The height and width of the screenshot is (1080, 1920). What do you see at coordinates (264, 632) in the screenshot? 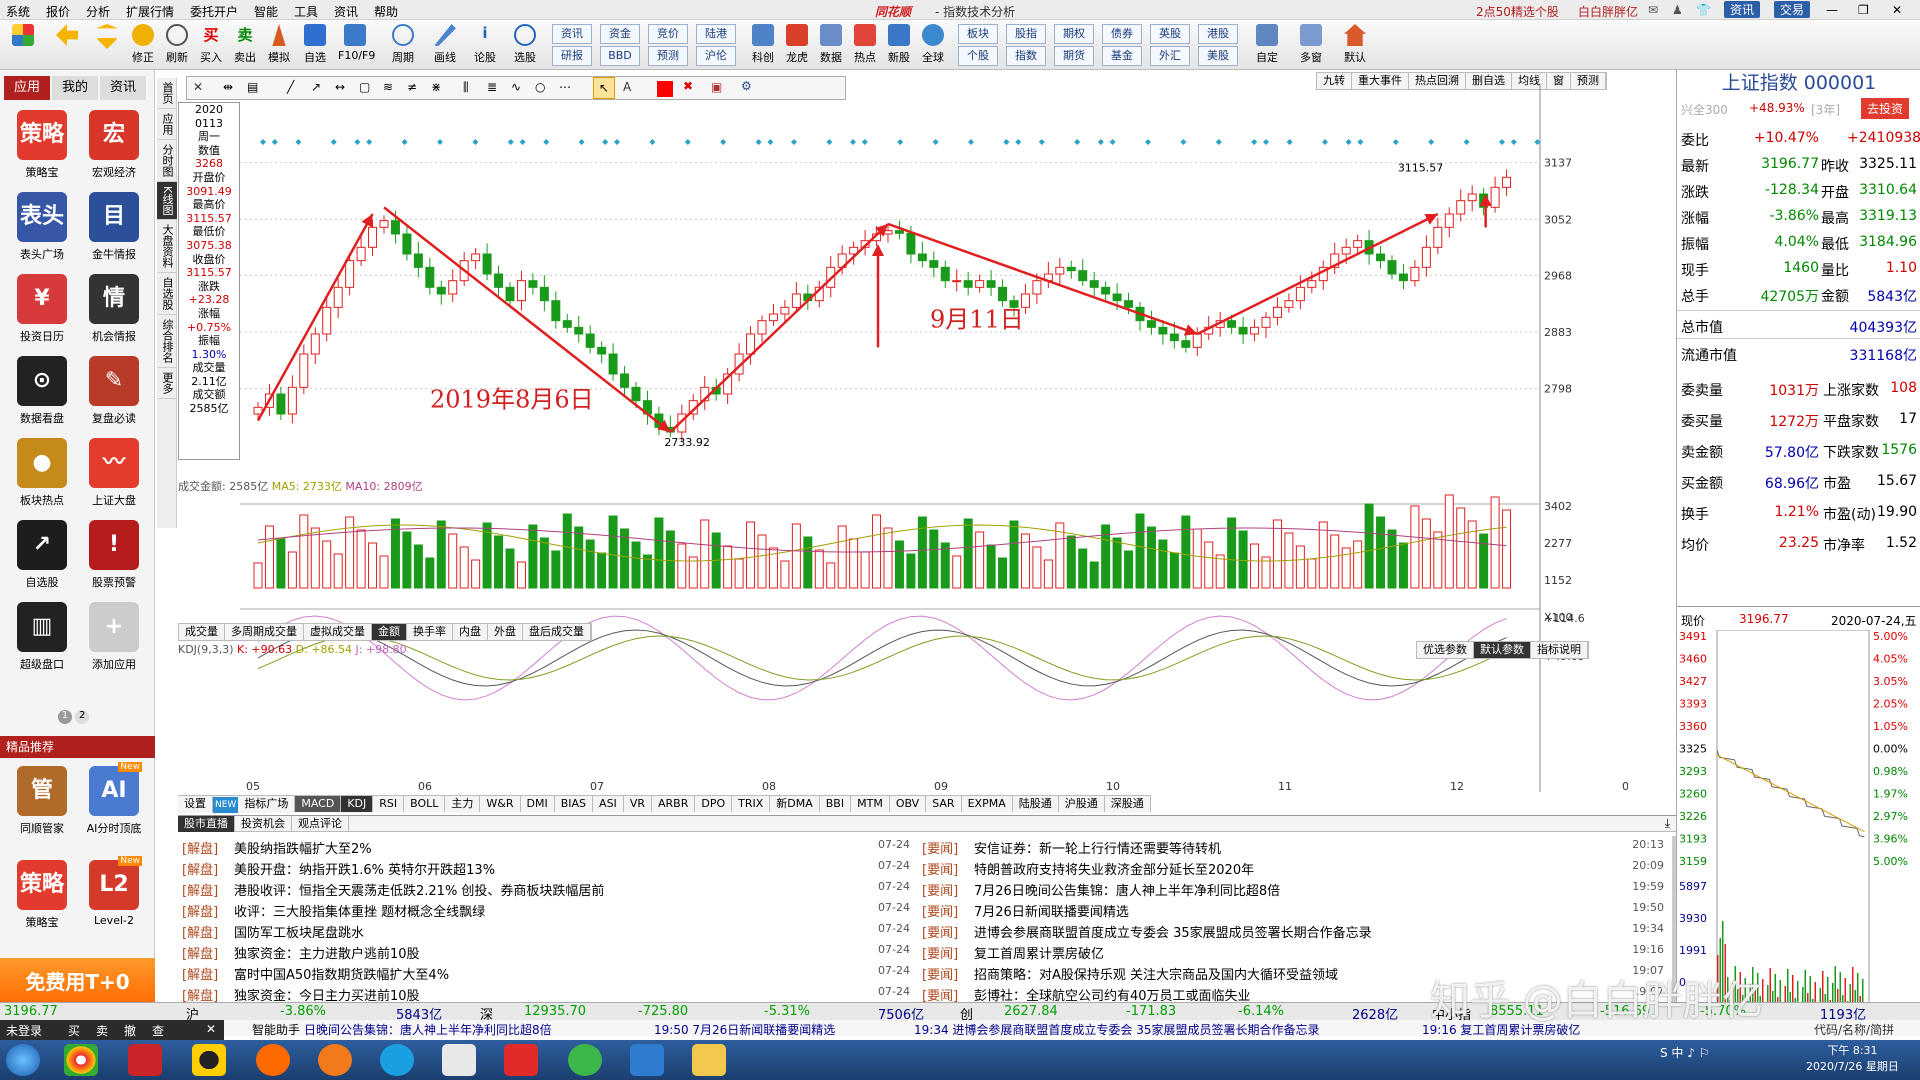
I see `vol-tab-multi: 多周期成交量` at bounding box center [264, 632].